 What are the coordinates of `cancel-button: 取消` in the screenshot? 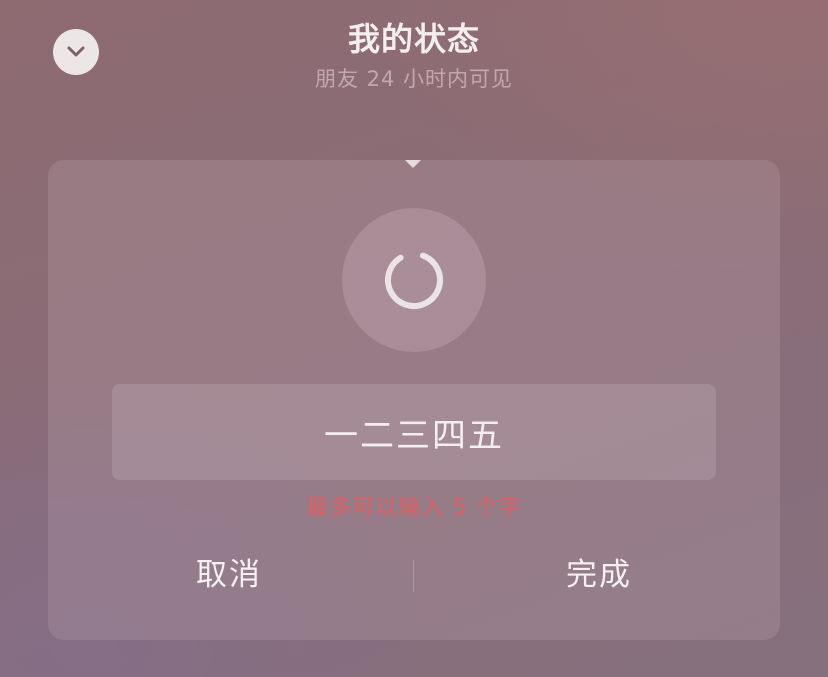 It's located at (229, 575).